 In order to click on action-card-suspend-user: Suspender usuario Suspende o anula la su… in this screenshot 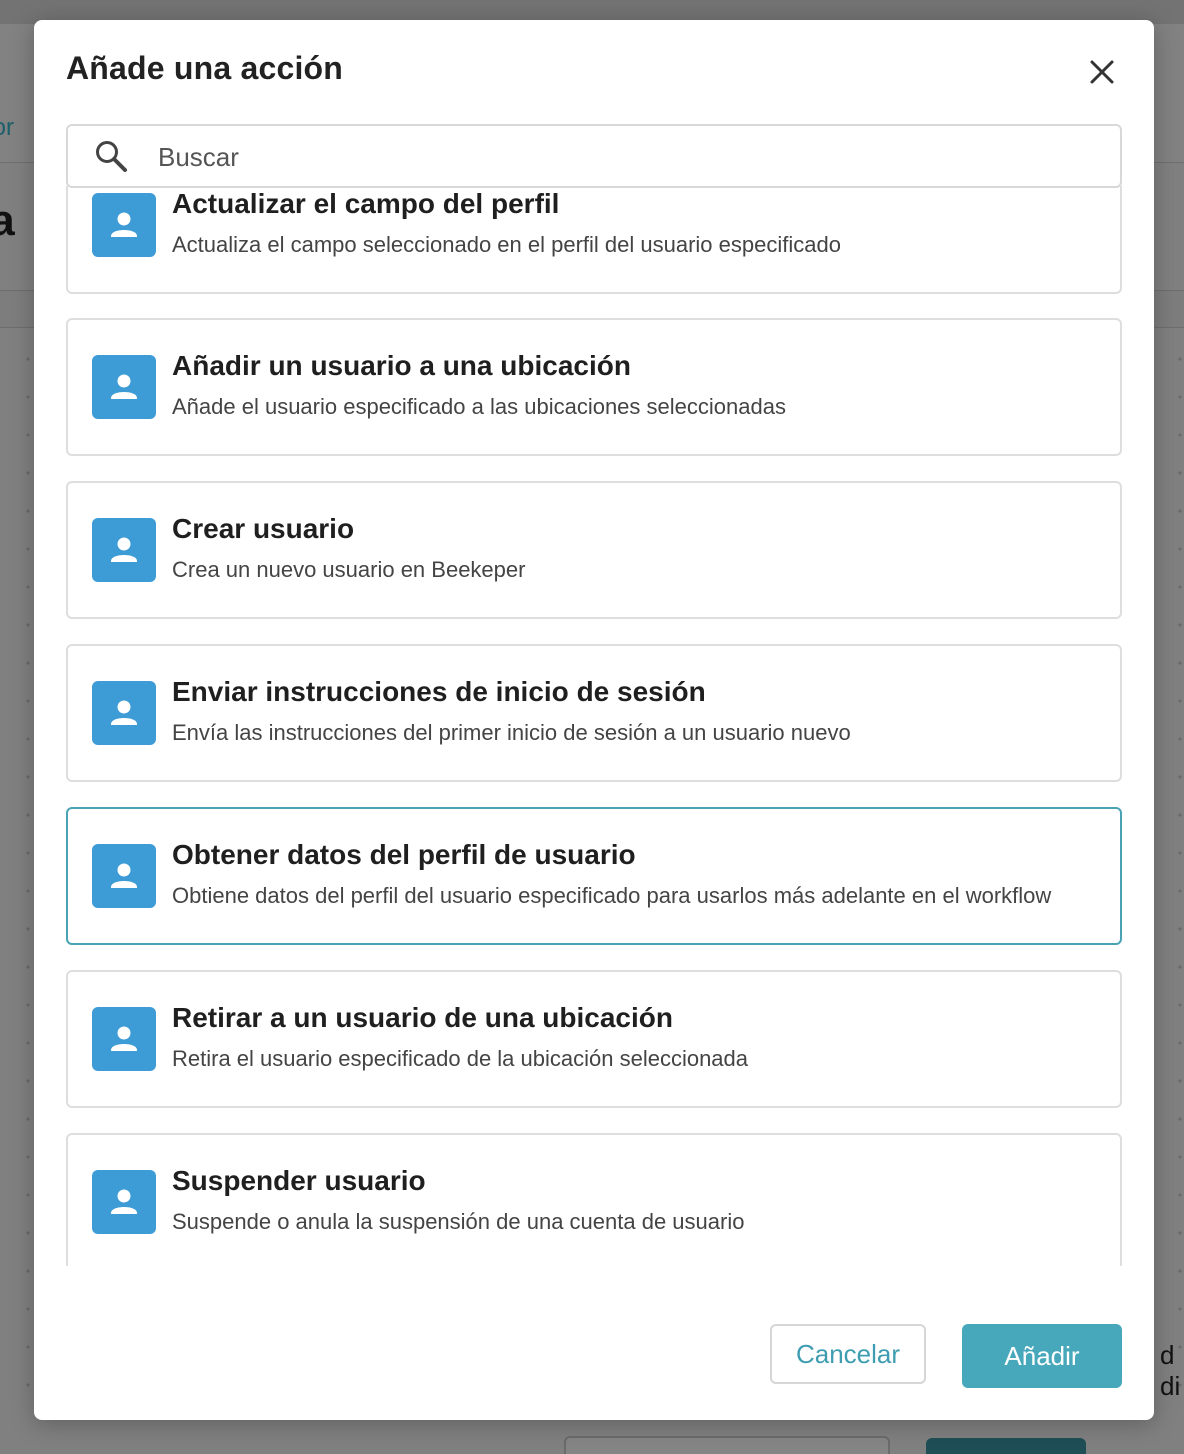, I will do `click(594, 1199)`.